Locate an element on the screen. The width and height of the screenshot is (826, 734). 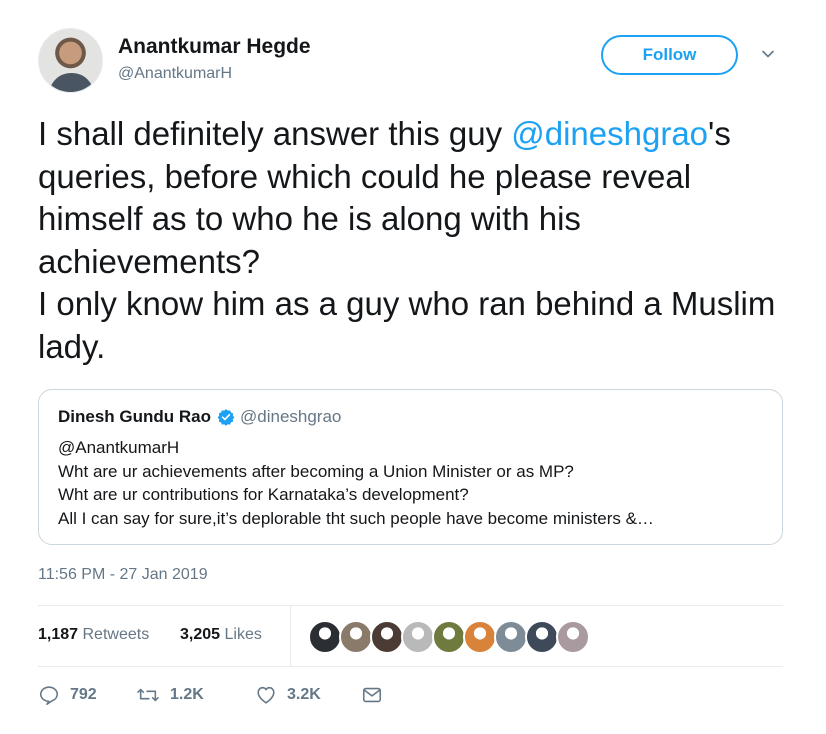
quoted-tweet-header: Dinesh Gundu Rao @dineshgrao is located at coordinates (199, 417).